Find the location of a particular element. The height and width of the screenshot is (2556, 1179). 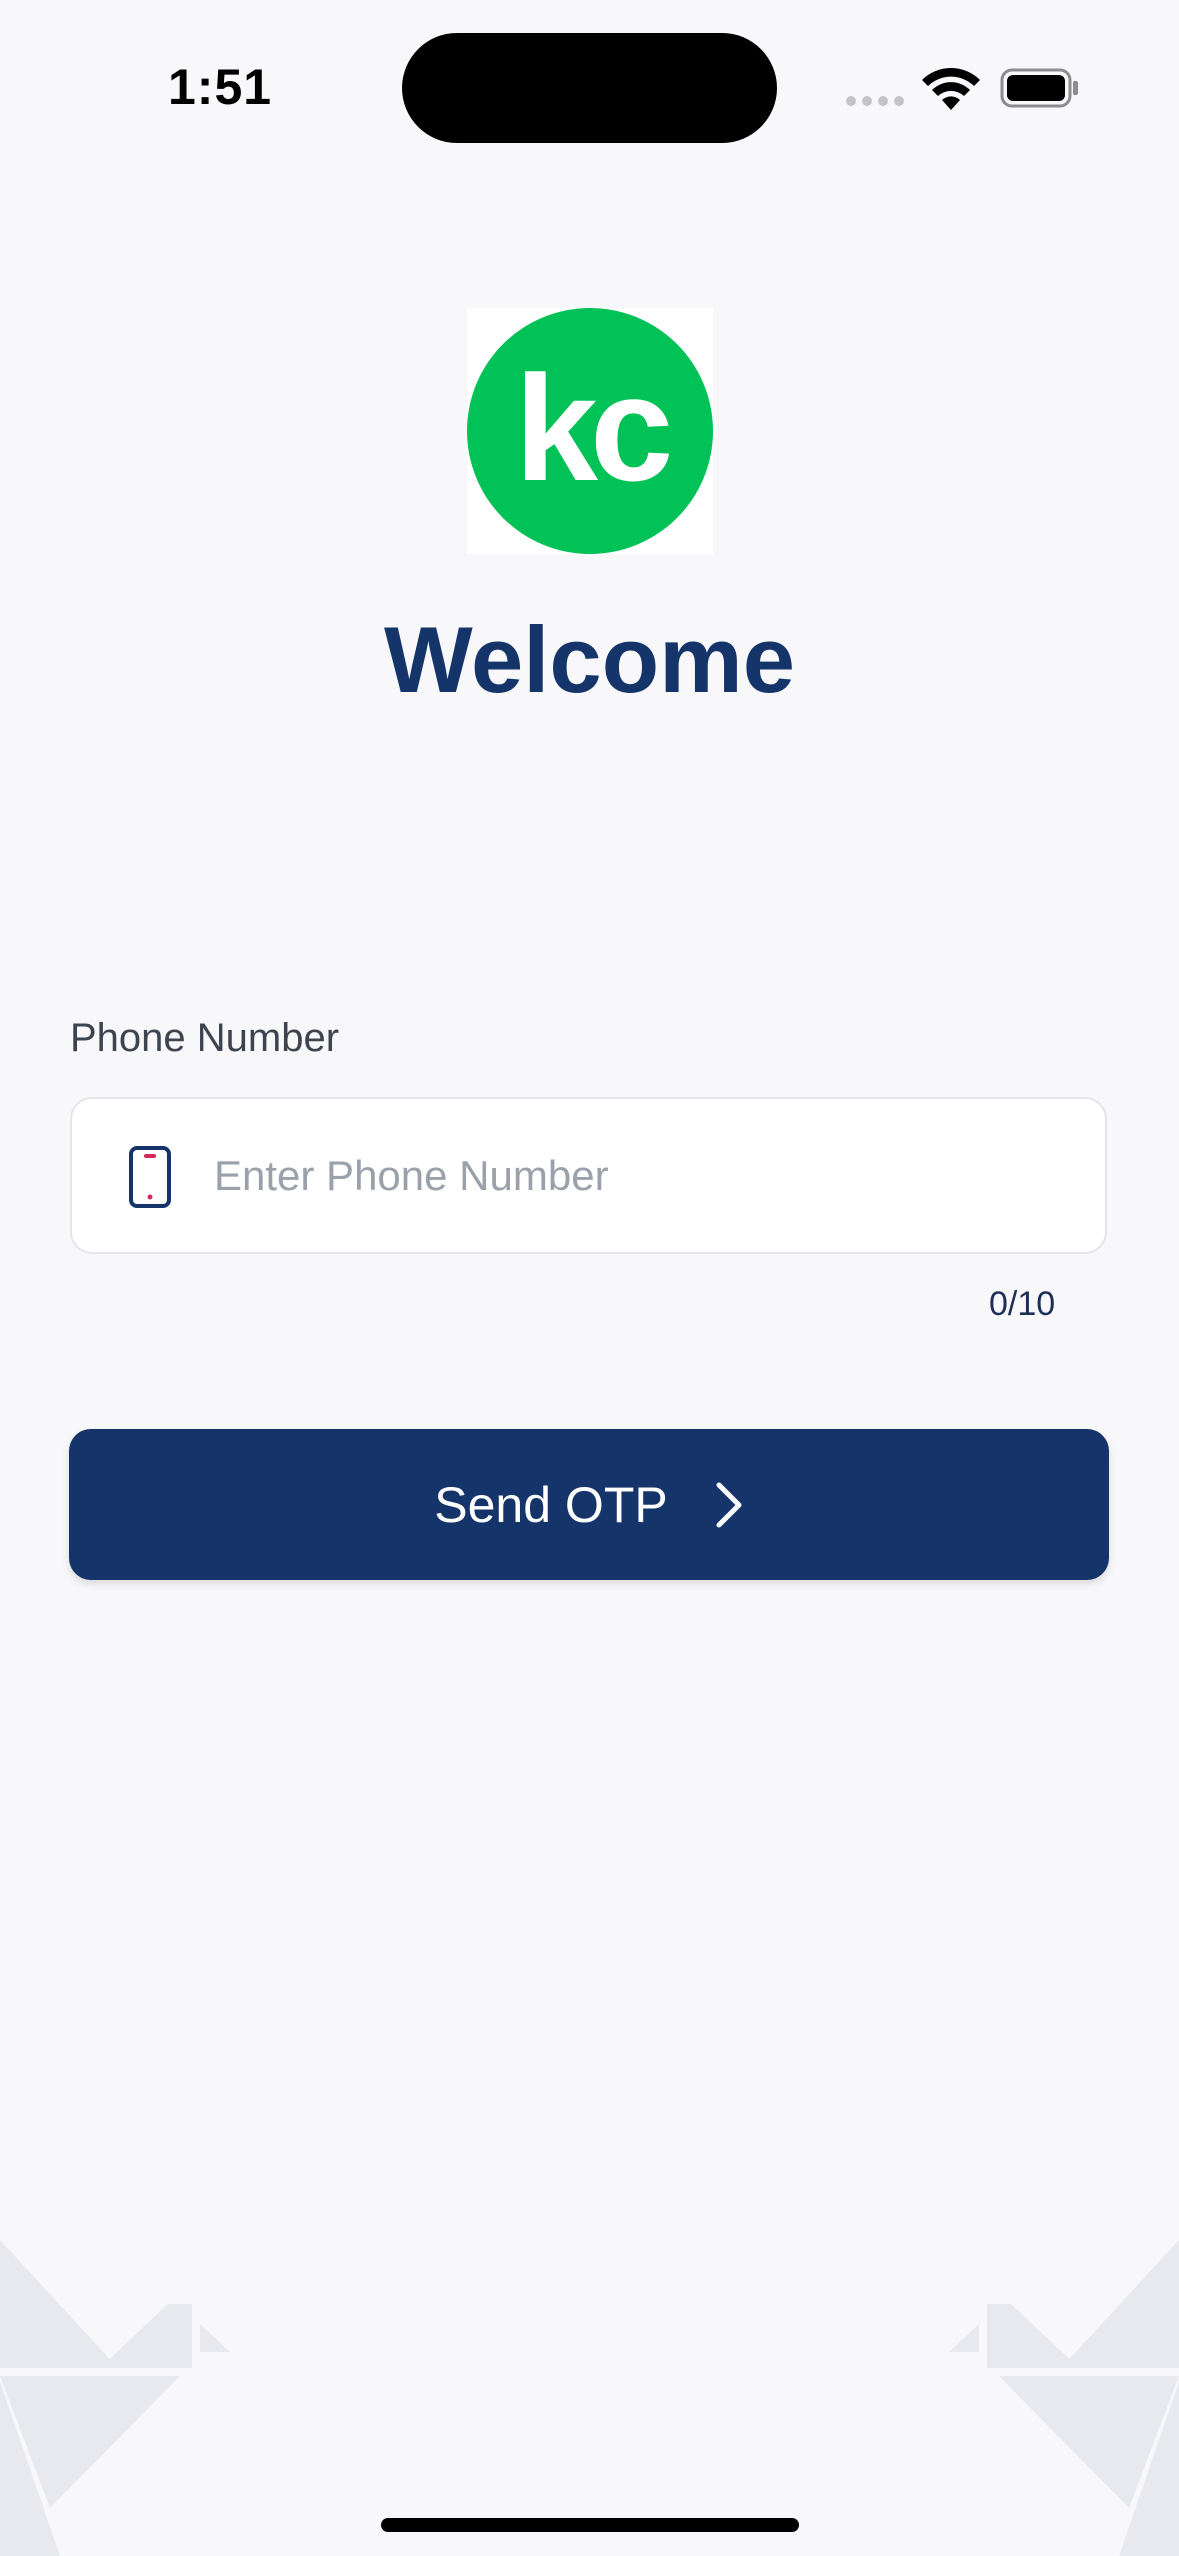

dynamic-island is located at coordinates (589, 88).